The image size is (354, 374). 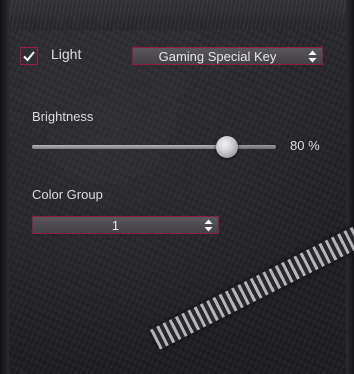 I want to click on checkmark-icon, so click(x=29, y=56).